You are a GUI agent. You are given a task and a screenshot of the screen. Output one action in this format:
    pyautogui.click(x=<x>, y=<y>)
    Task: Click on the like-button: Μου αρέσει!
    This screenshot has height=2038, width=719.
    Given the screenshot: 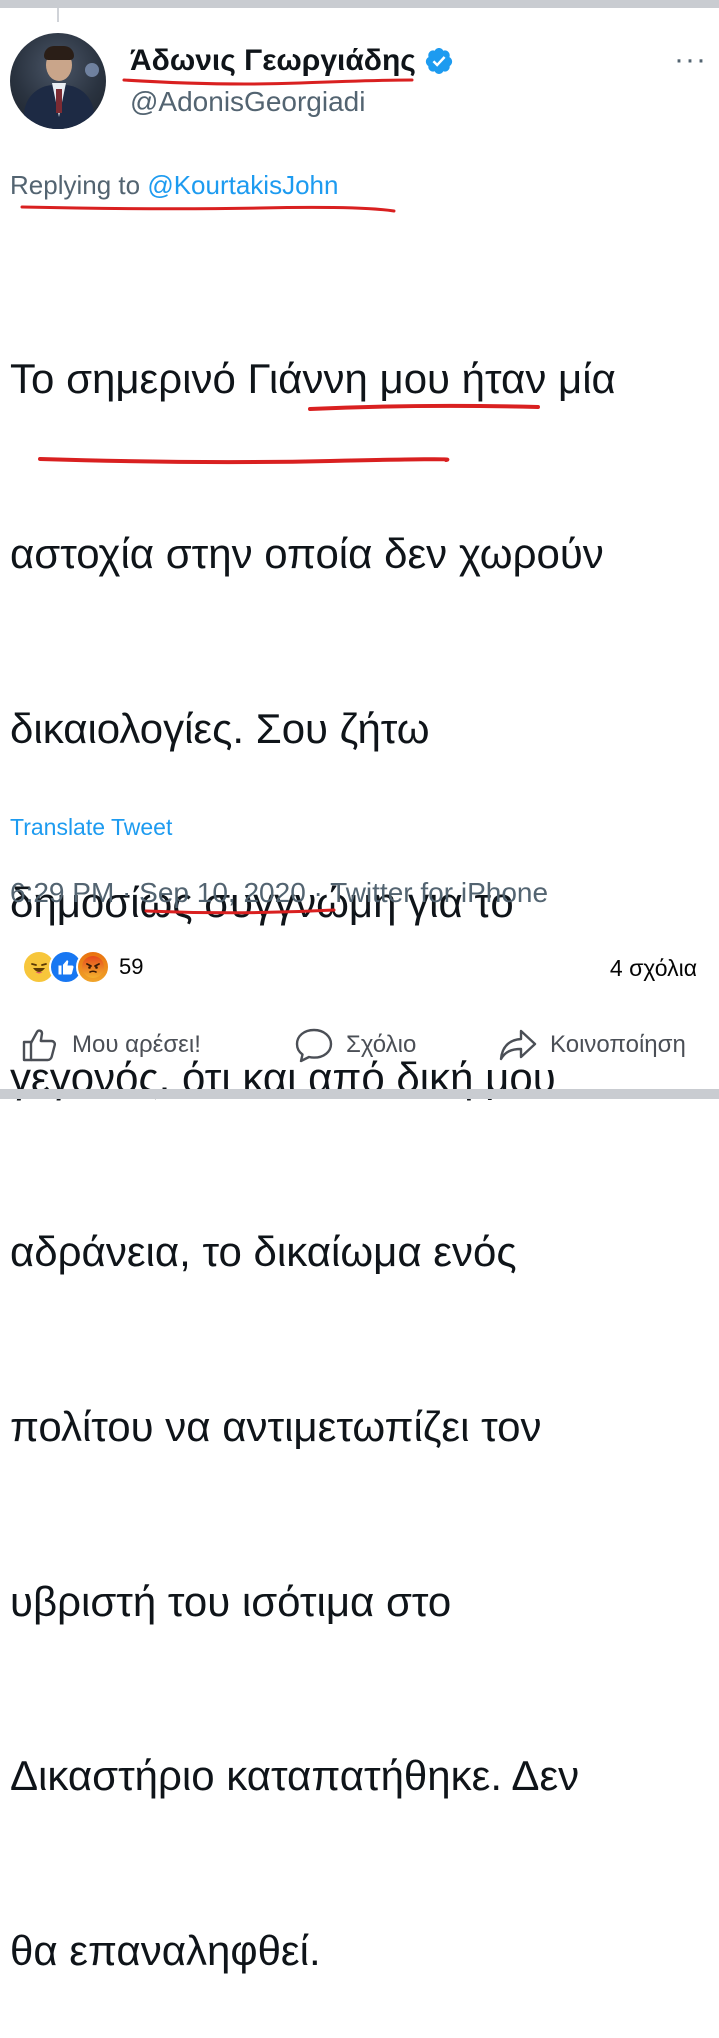 What is the action you would take?
    pyautogui.click(x=110, y=1045)
    